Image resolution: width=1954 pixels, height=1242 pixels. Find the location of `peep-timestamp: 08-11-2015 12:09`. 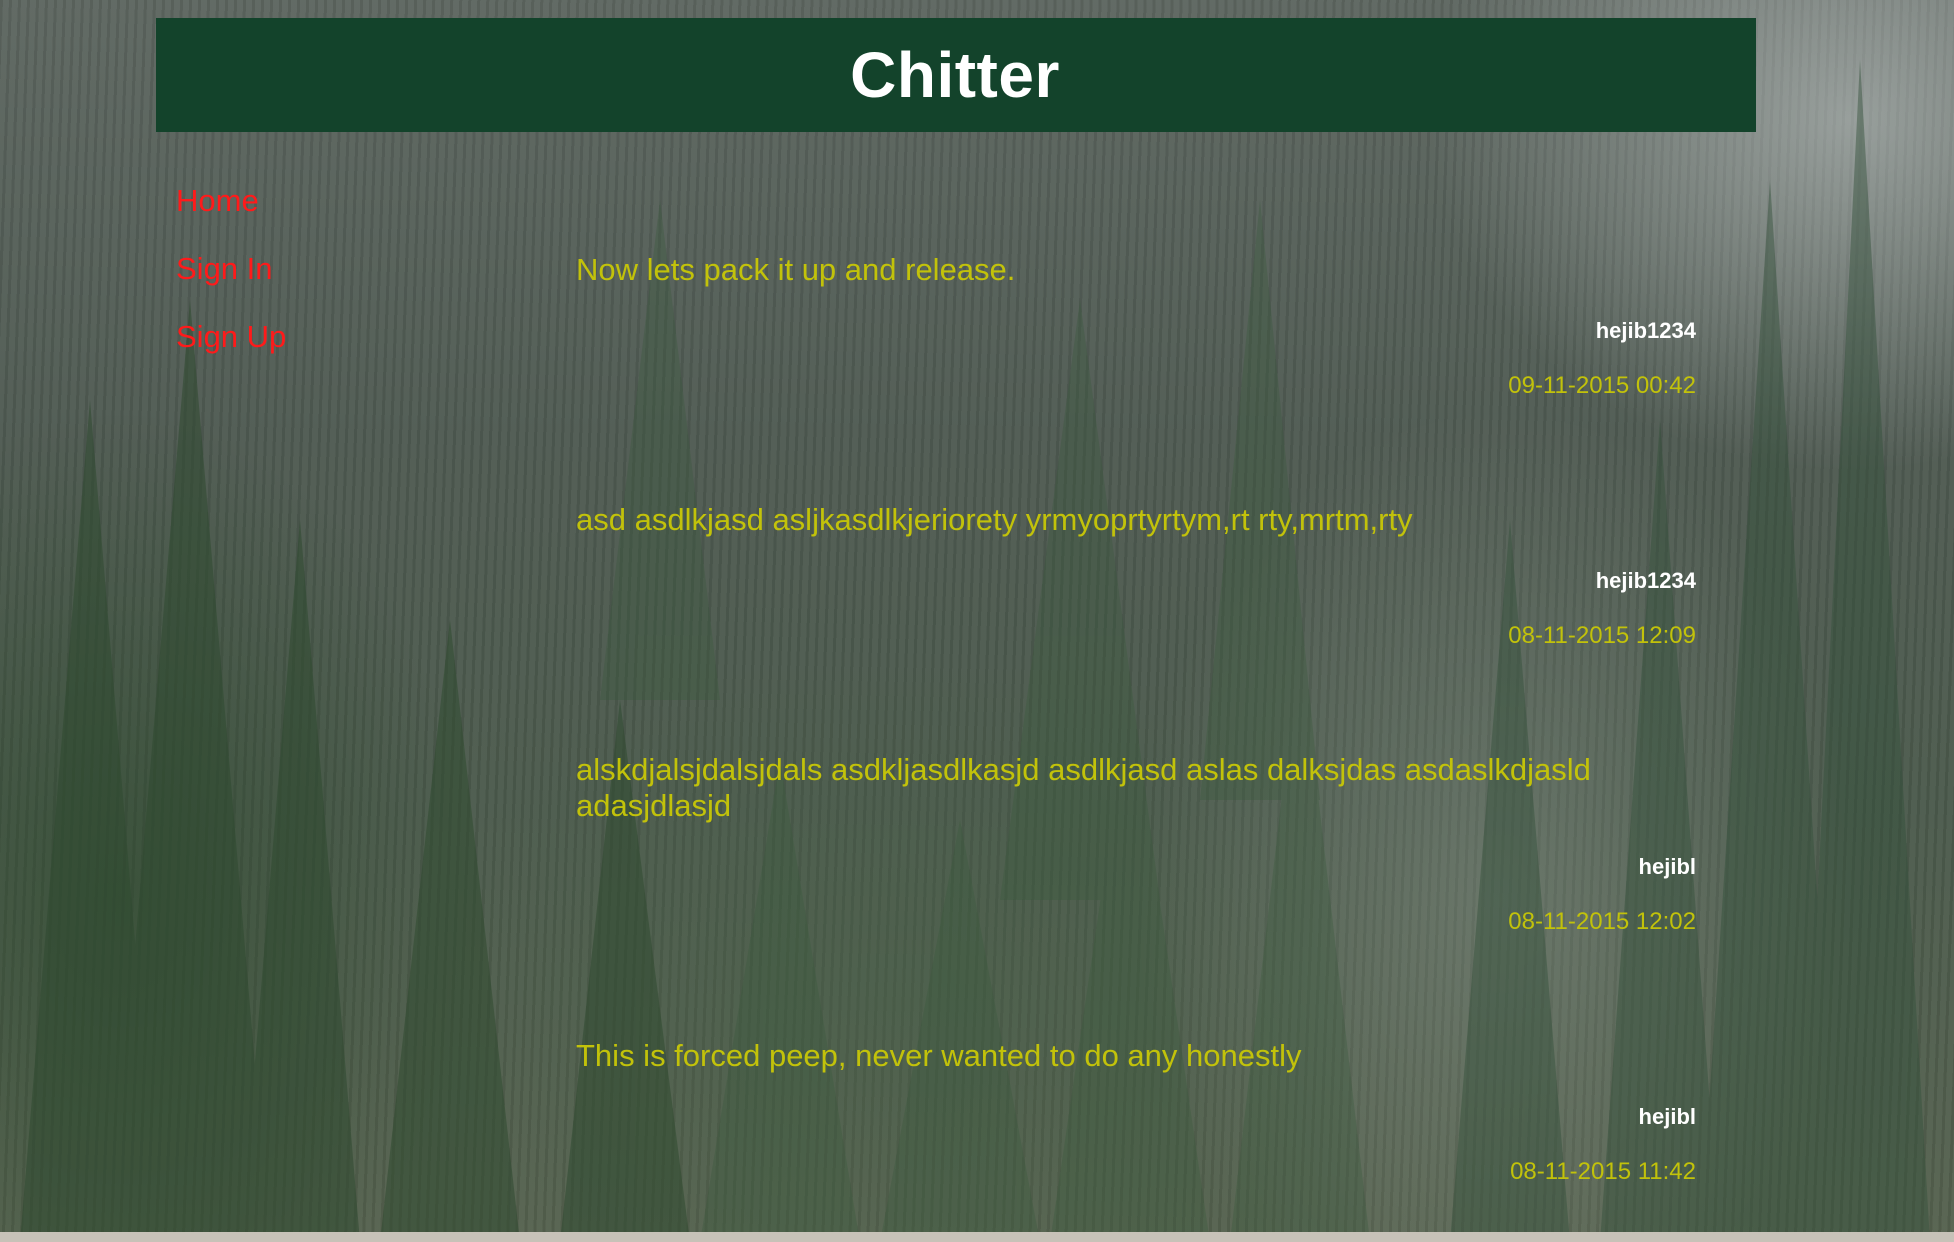

peep-timestamp: 08-11-2015 12:09 is located at coordinates (1602, 635).